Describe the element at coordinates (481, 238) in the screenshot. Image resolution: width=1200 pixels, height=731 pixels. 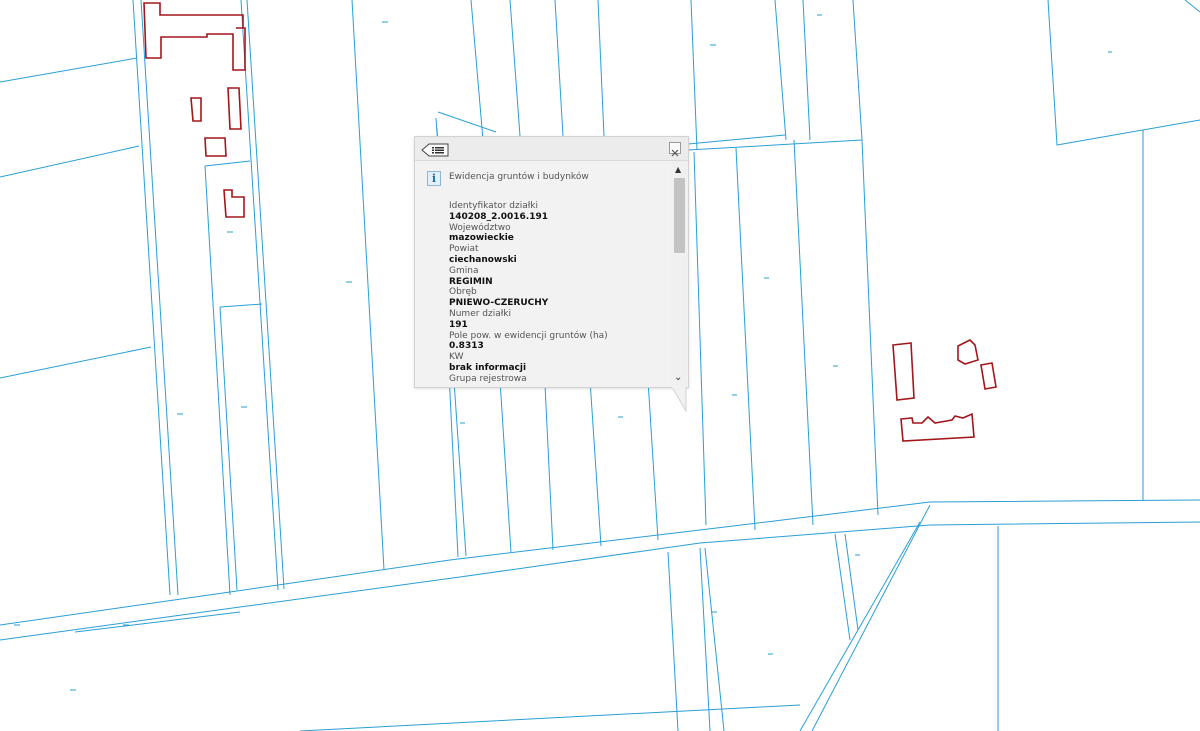
I see `attr-value-wojewodztwo: mazowieckie` at that location.